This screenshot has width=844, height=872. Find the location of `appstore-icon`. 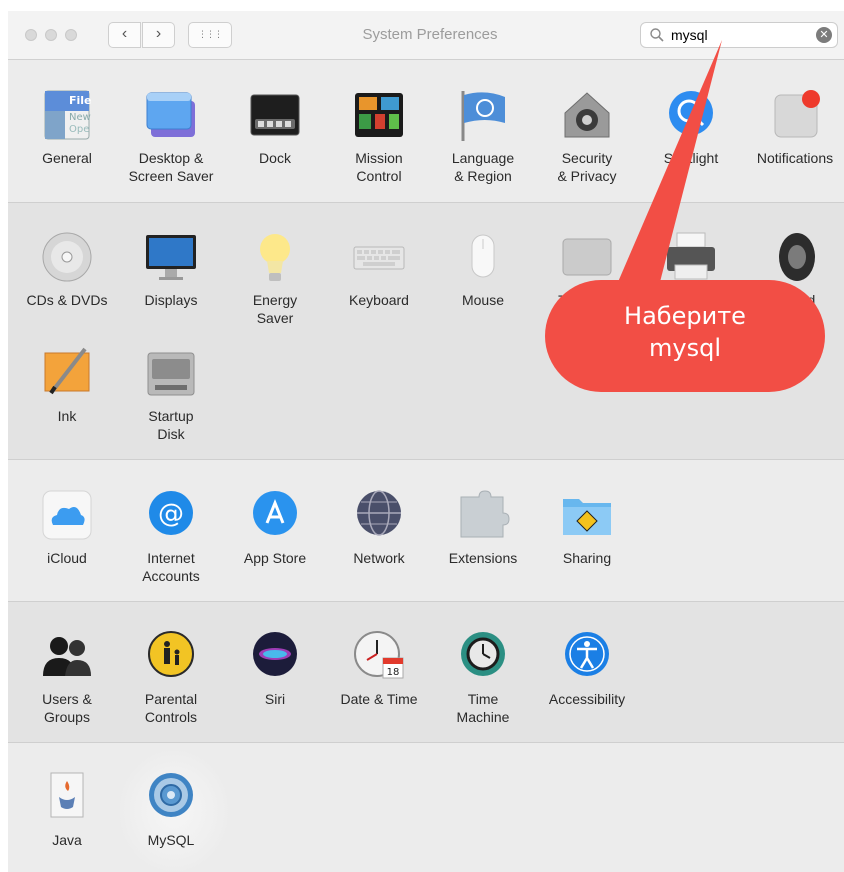

appstore-icon is located at coordinates (275, 515).